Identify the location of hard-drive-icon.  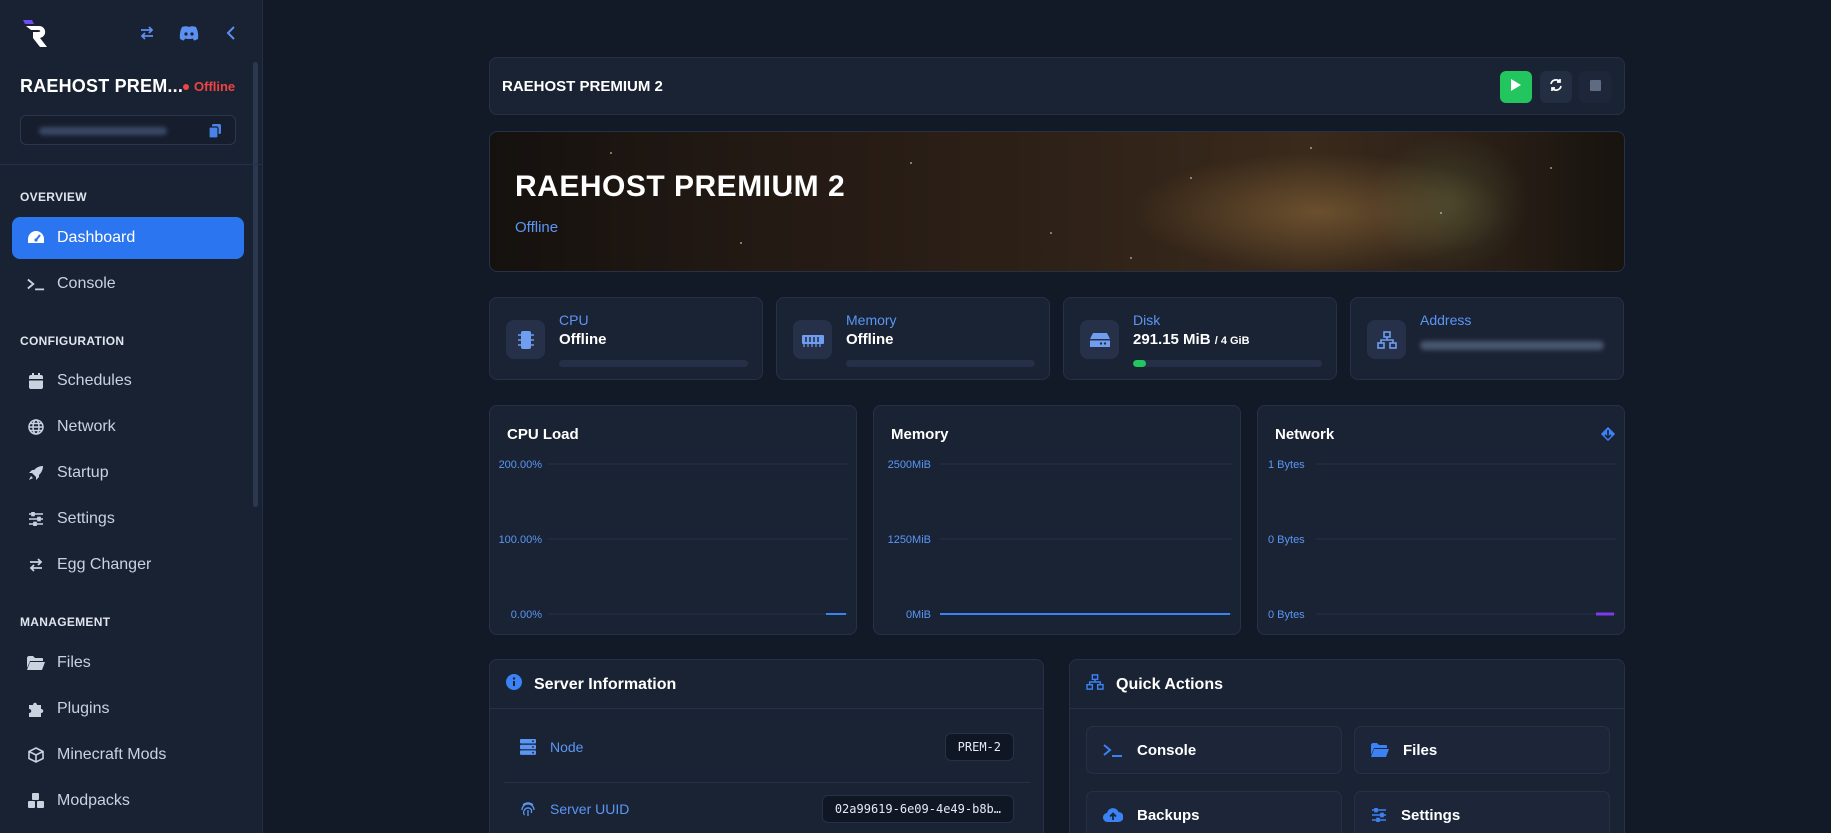
(1099, 339).